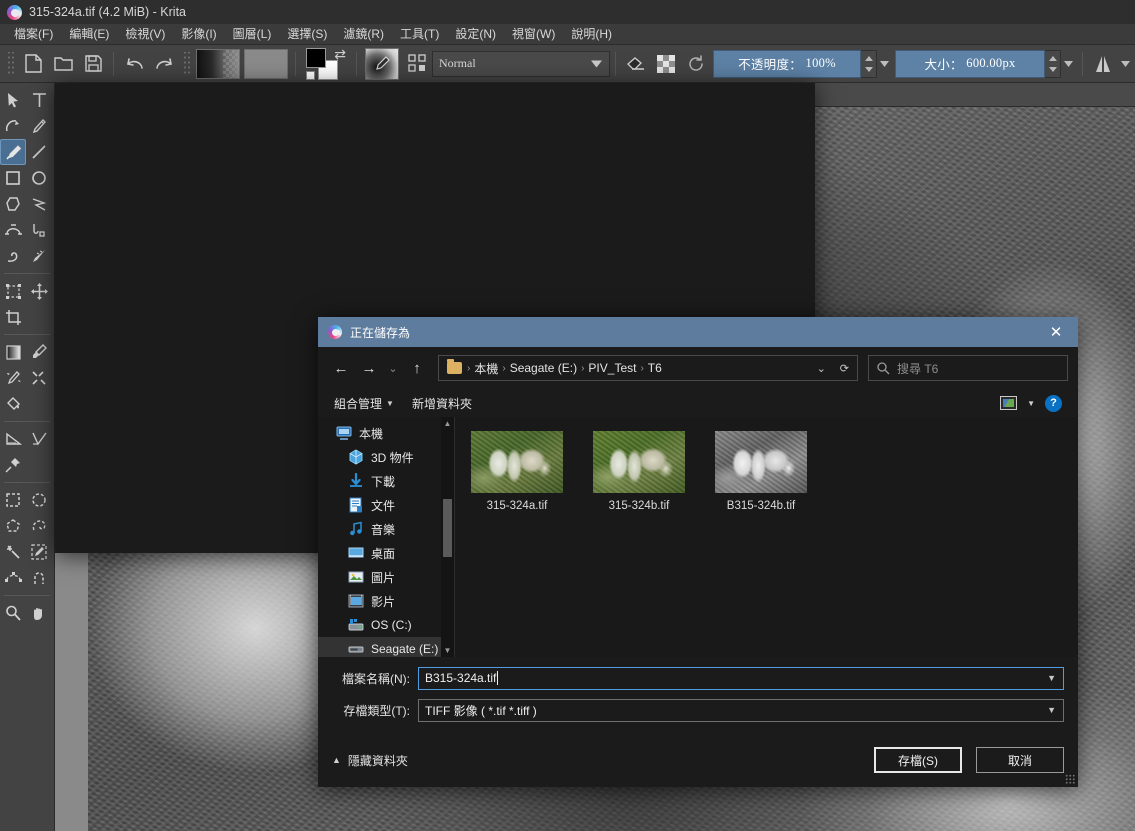  What do you see at coordinates (13, 230) in the screenshot?
I see `bezier-curve-tool` at bounding box center [13, 230].